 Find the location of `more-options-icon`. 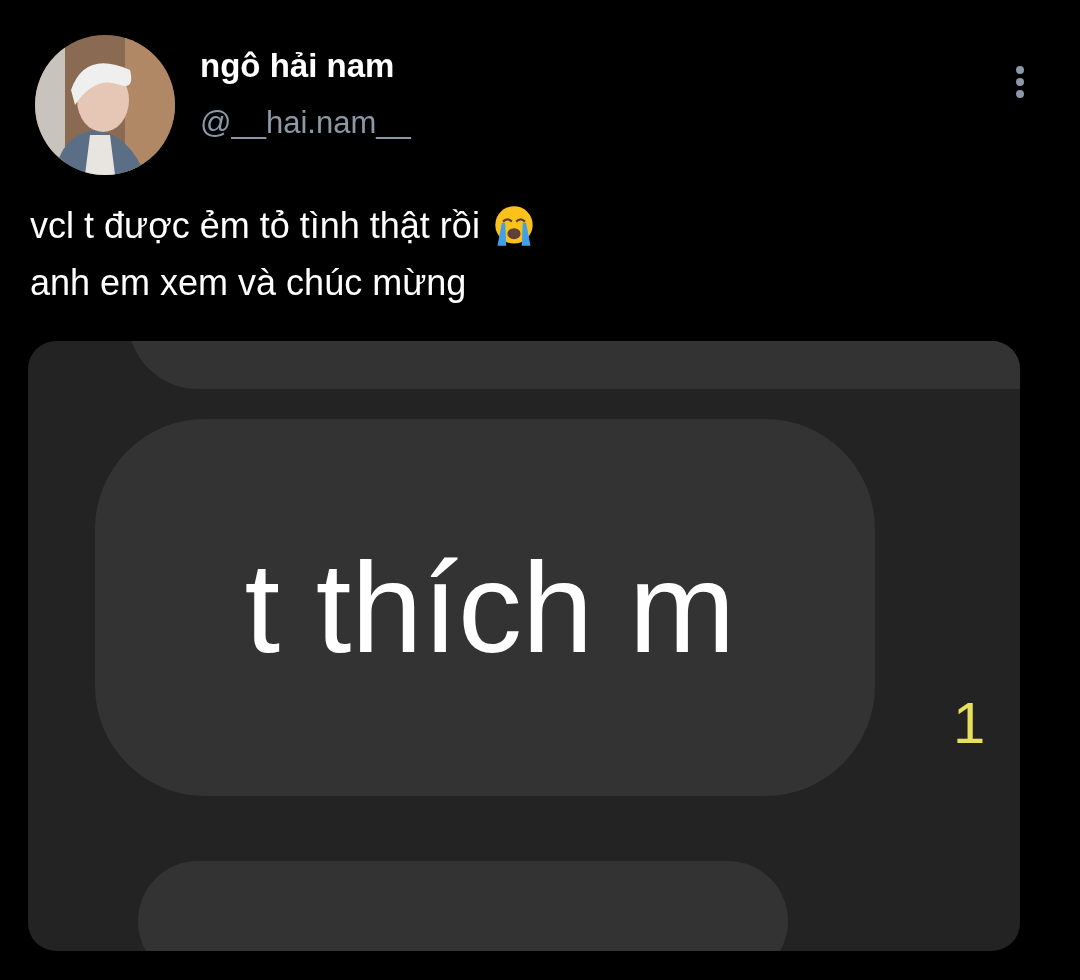

more-options-icon is located at coordinates (1020, 82).